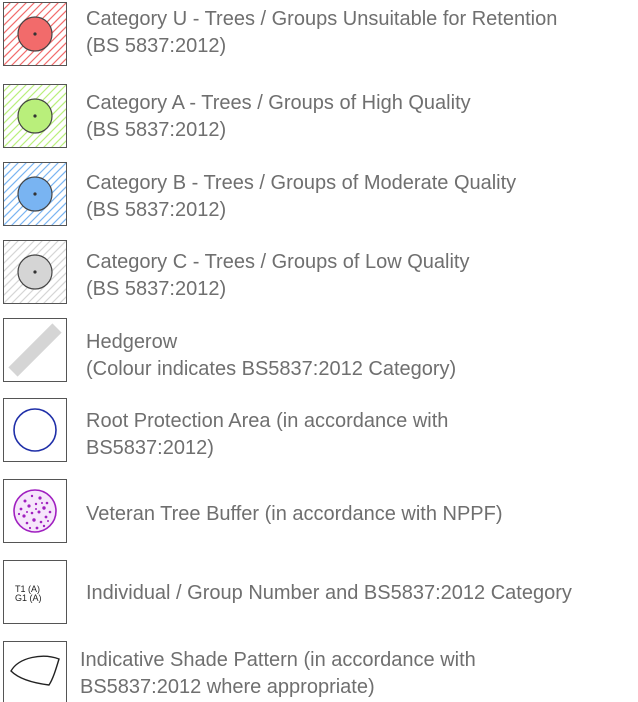  What do you see at coordinates (28, 598) in the screenshot?
I see `group-tag-label: G1 (A)` at bounding box center [28, 598].